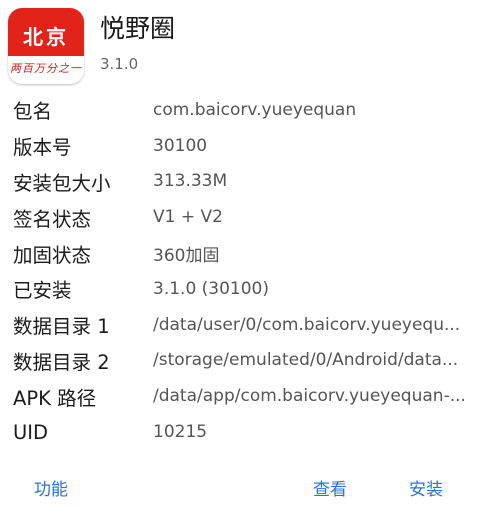 The width and height of the screenshot is (483, 508). Describe the element at coordinates (46, 68) in the screenshot. I see `icon-tagline: 两百万分之一` at that location.